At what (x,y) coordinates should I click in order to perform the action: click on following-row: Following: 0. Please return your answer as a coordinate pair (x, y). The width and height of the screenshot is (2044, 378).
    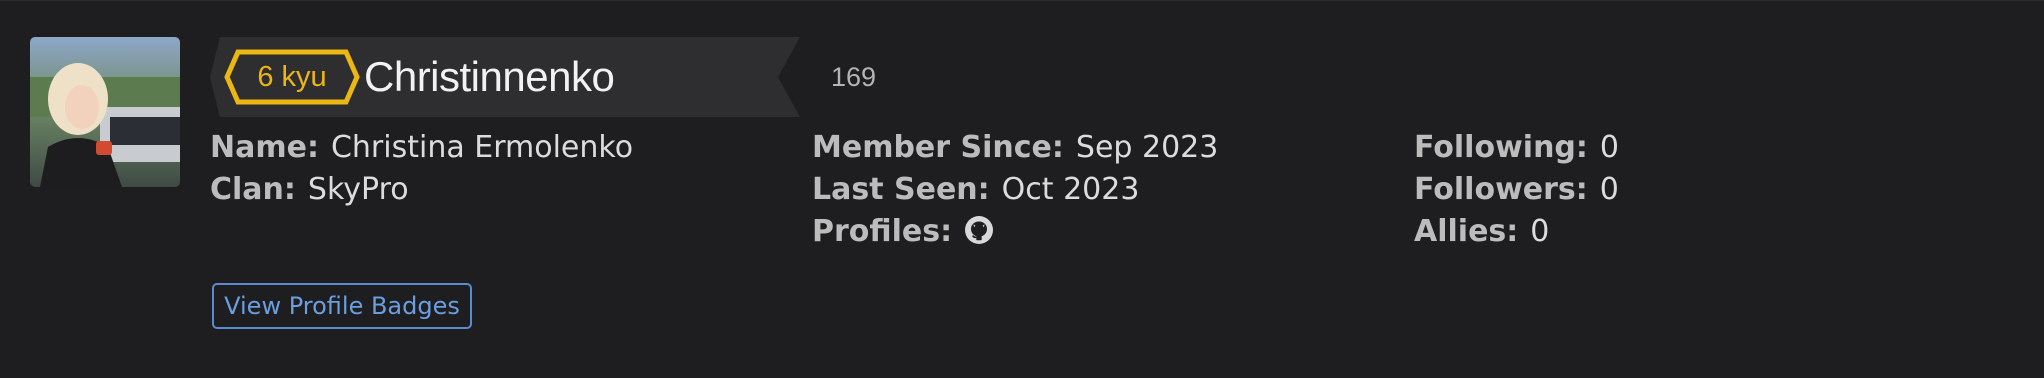
    Looking at the image, I should click on (1516, 148).